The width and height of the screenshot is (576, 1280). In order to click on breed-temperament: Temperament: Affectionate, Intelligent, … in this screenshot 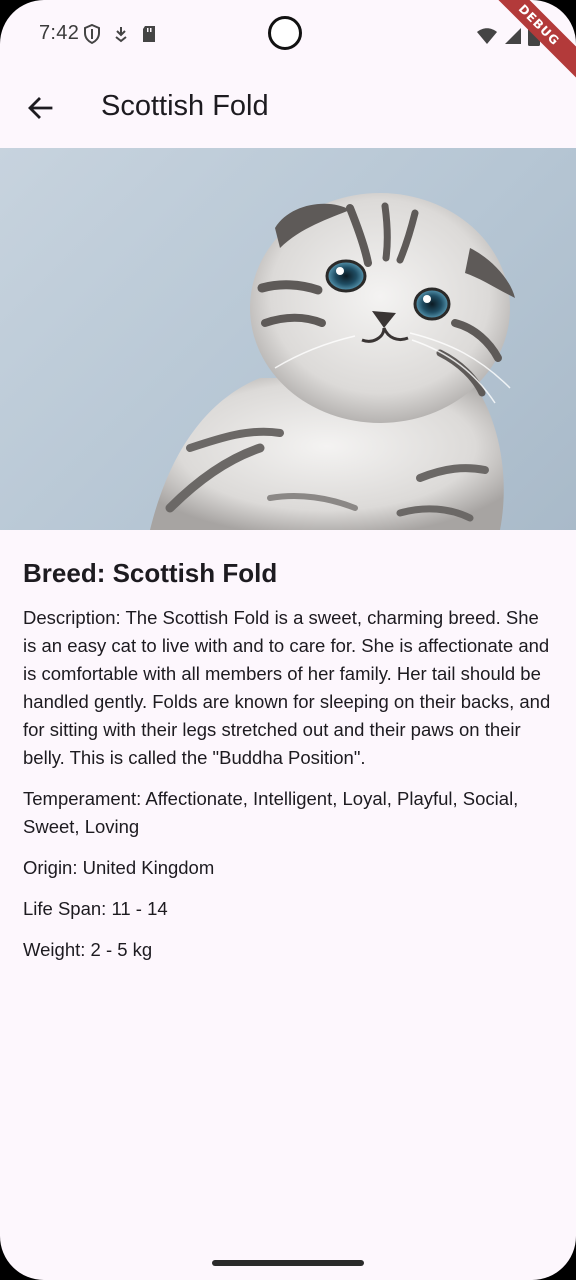, I will do `click(271, 812)`.